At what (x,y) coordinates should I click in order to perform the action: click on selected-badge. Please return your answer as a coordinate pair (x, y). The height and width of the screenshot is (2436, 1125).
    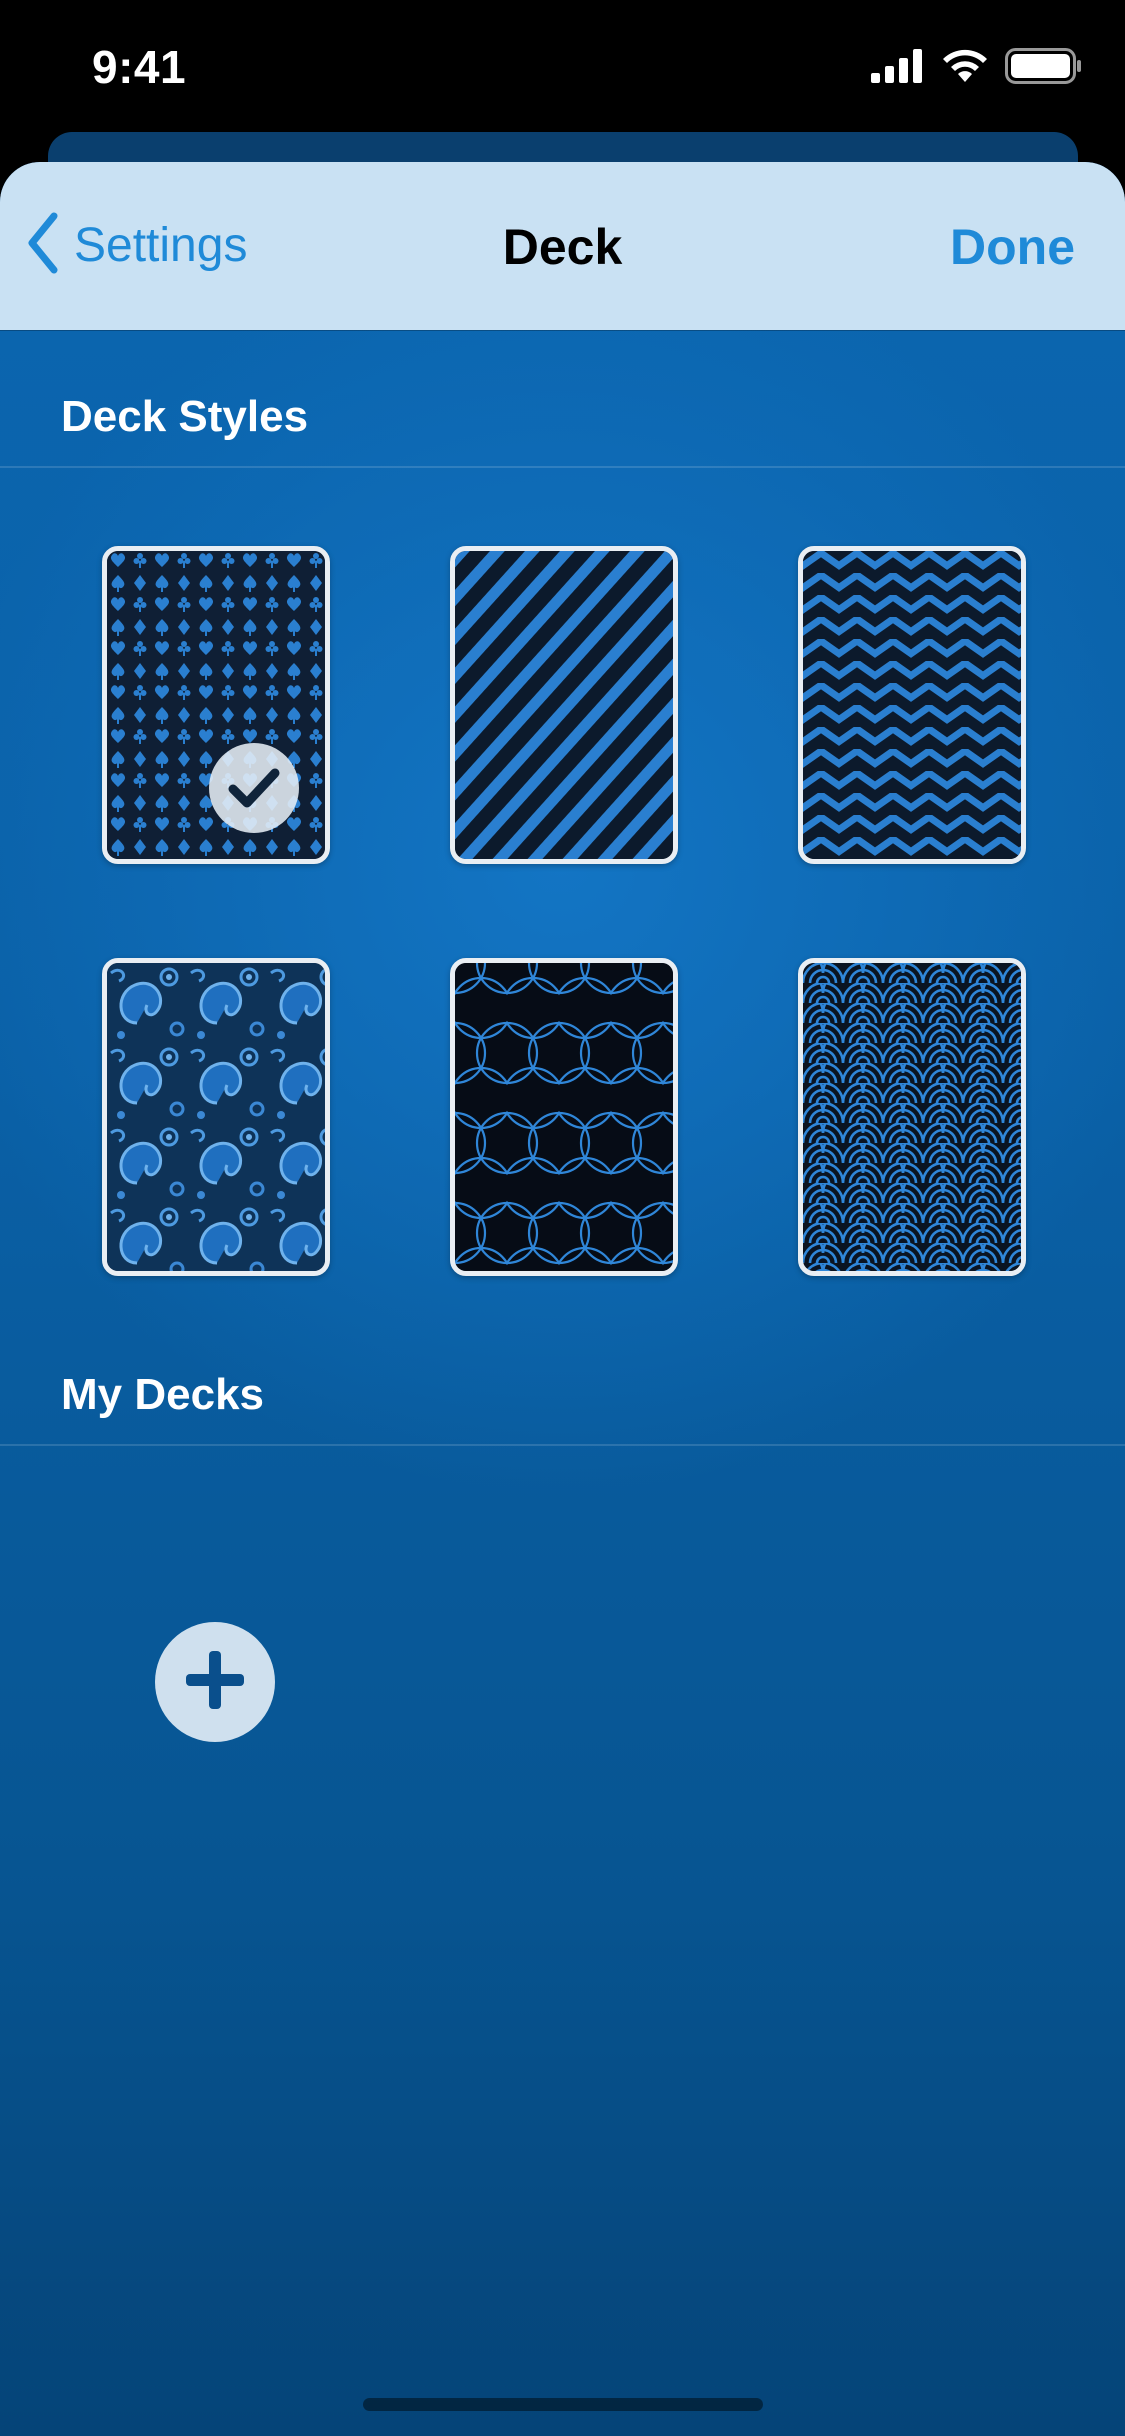
    Looking at the image, I should click on (254, 788).